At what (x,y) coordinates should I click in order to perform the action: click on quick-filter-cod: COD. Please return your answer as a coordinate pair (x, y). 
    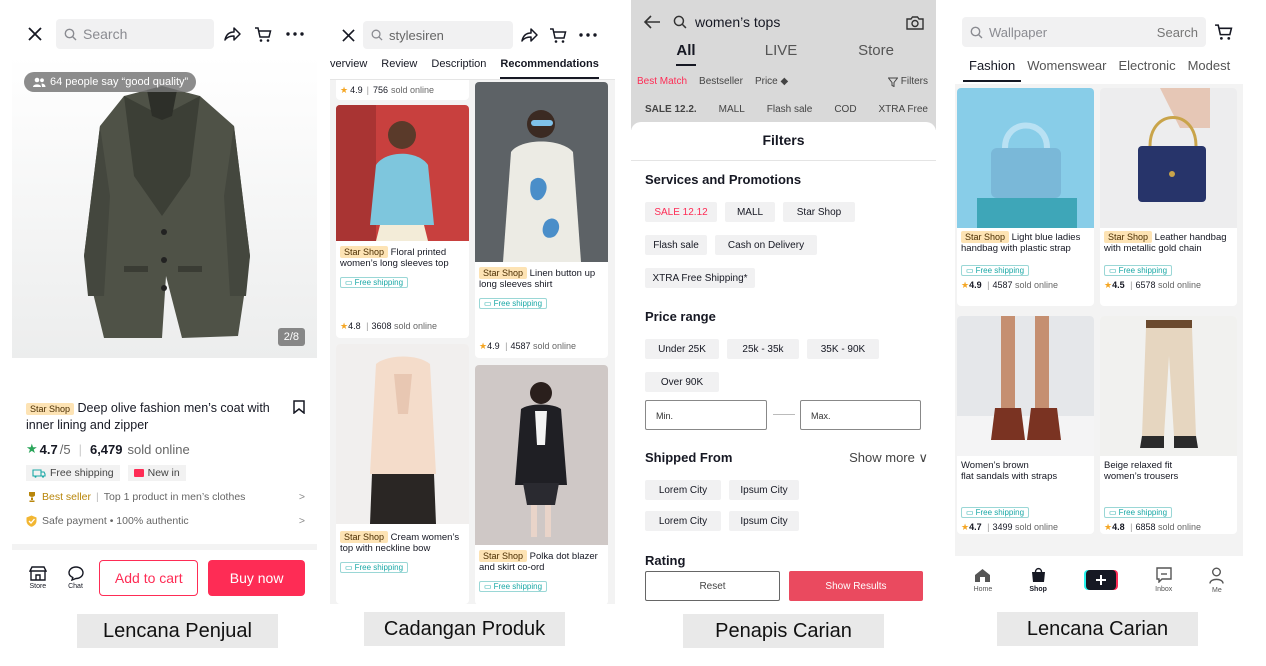
    Looking at the image, I should click on (845, 109).